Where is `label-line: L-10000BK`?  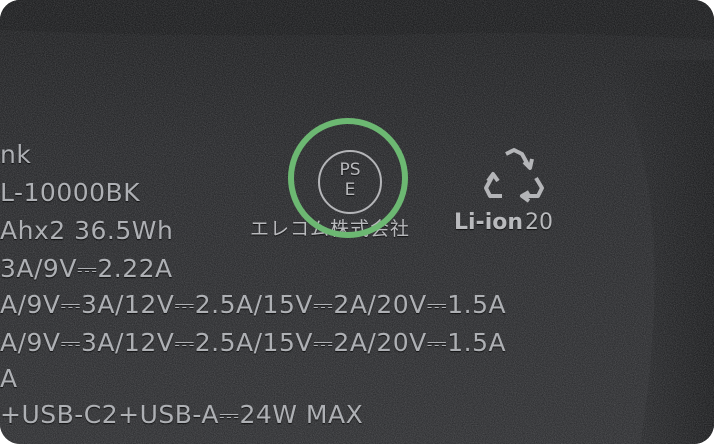
label-line: L-10000BK is located at coordinates (70, 192).